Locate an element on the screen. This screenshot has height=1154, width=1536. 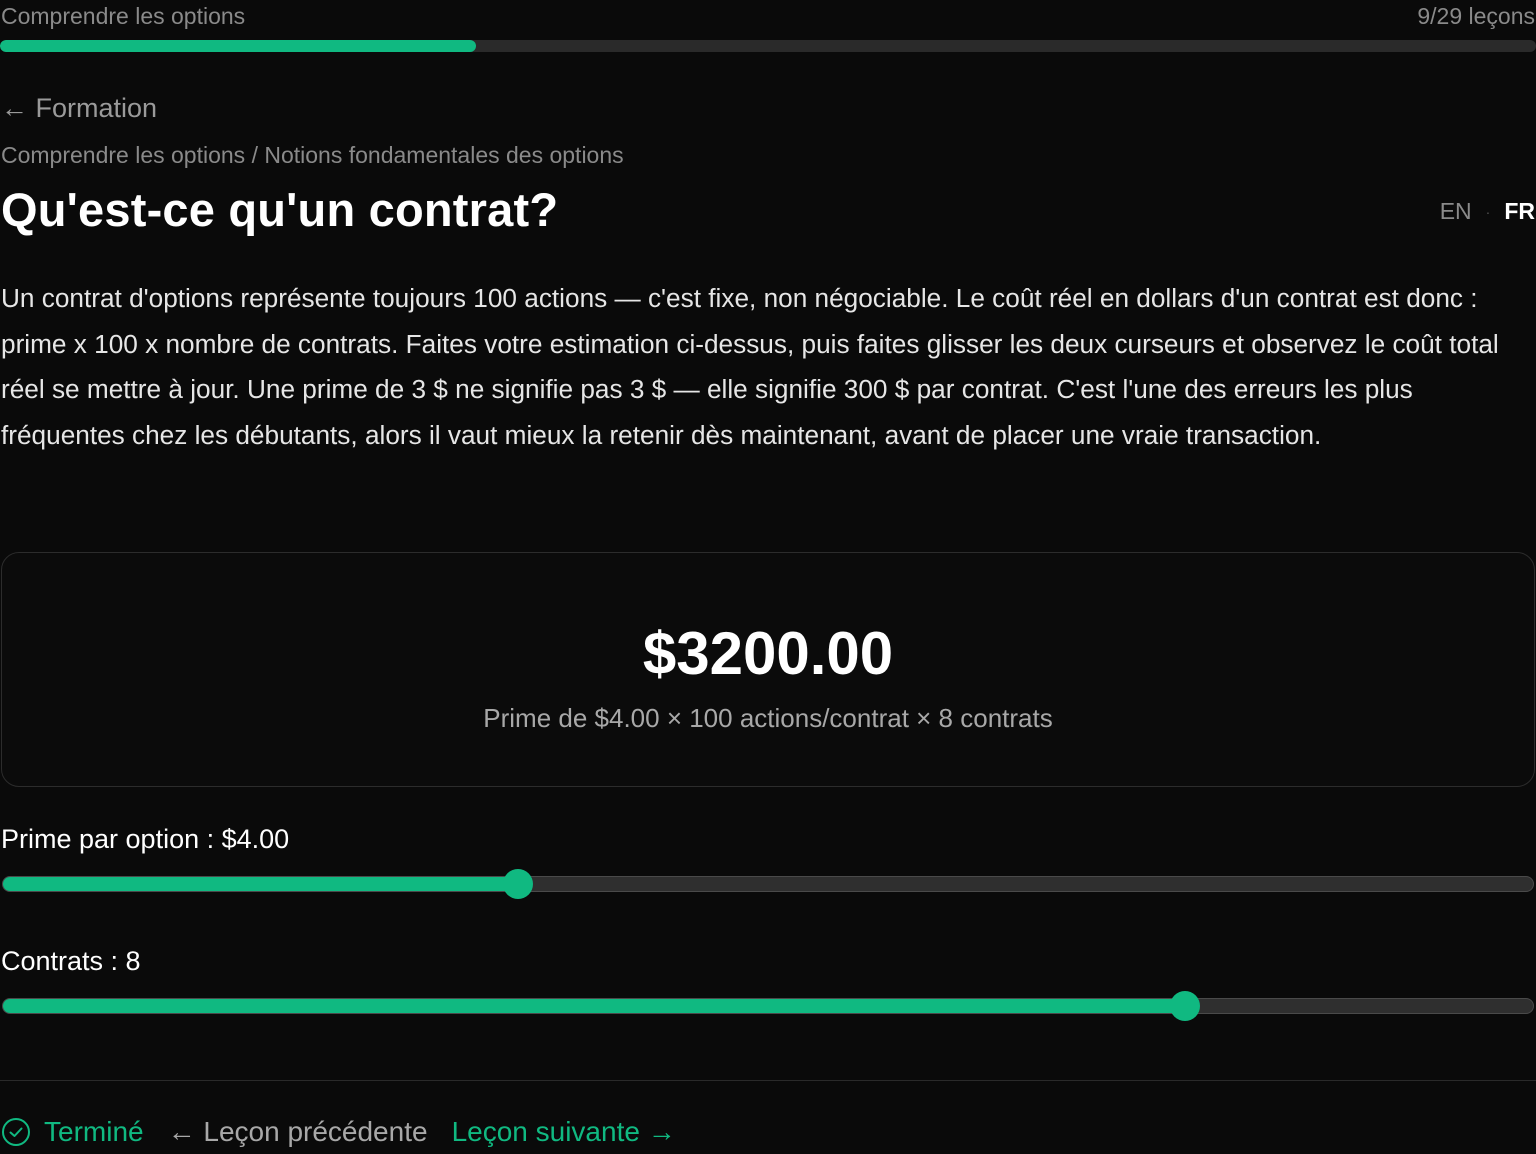
contracts-slider-label: Contrats : 8 is located at coordinates (71, 961).